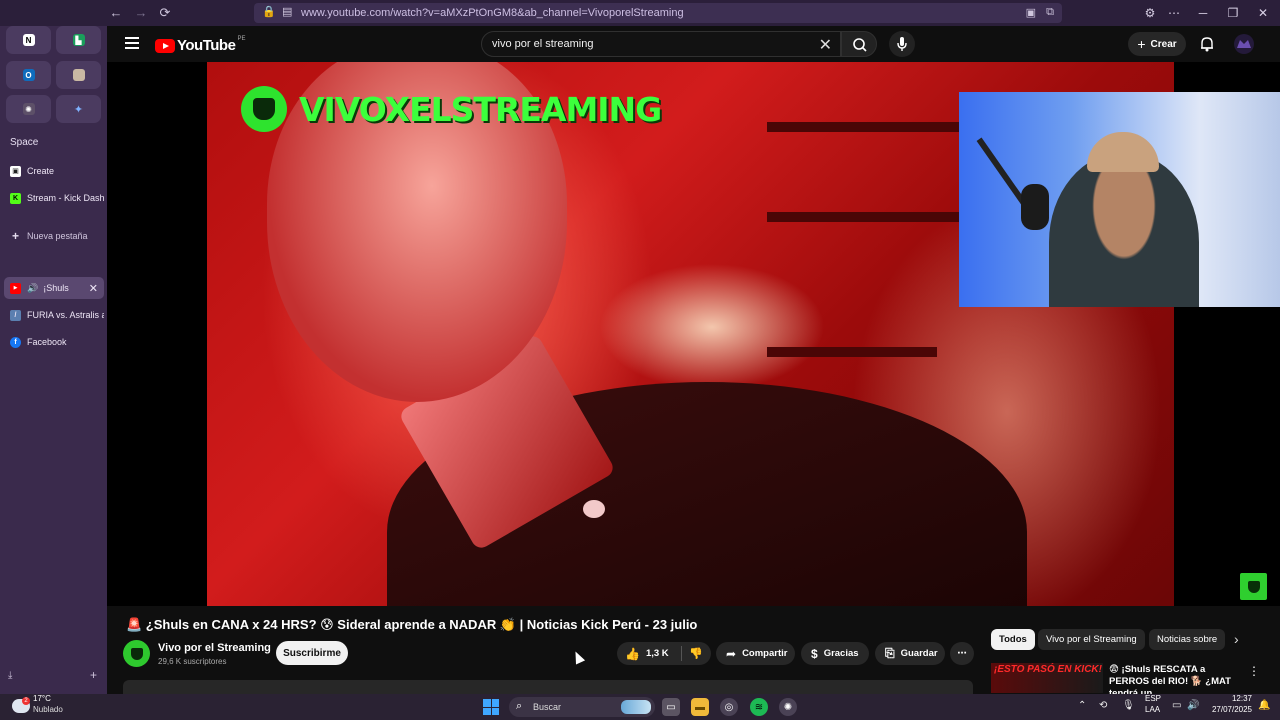 This screenshot has height=720, width=1280. I want to click on youtube-logo: YouTube PE, so click(200, 45).